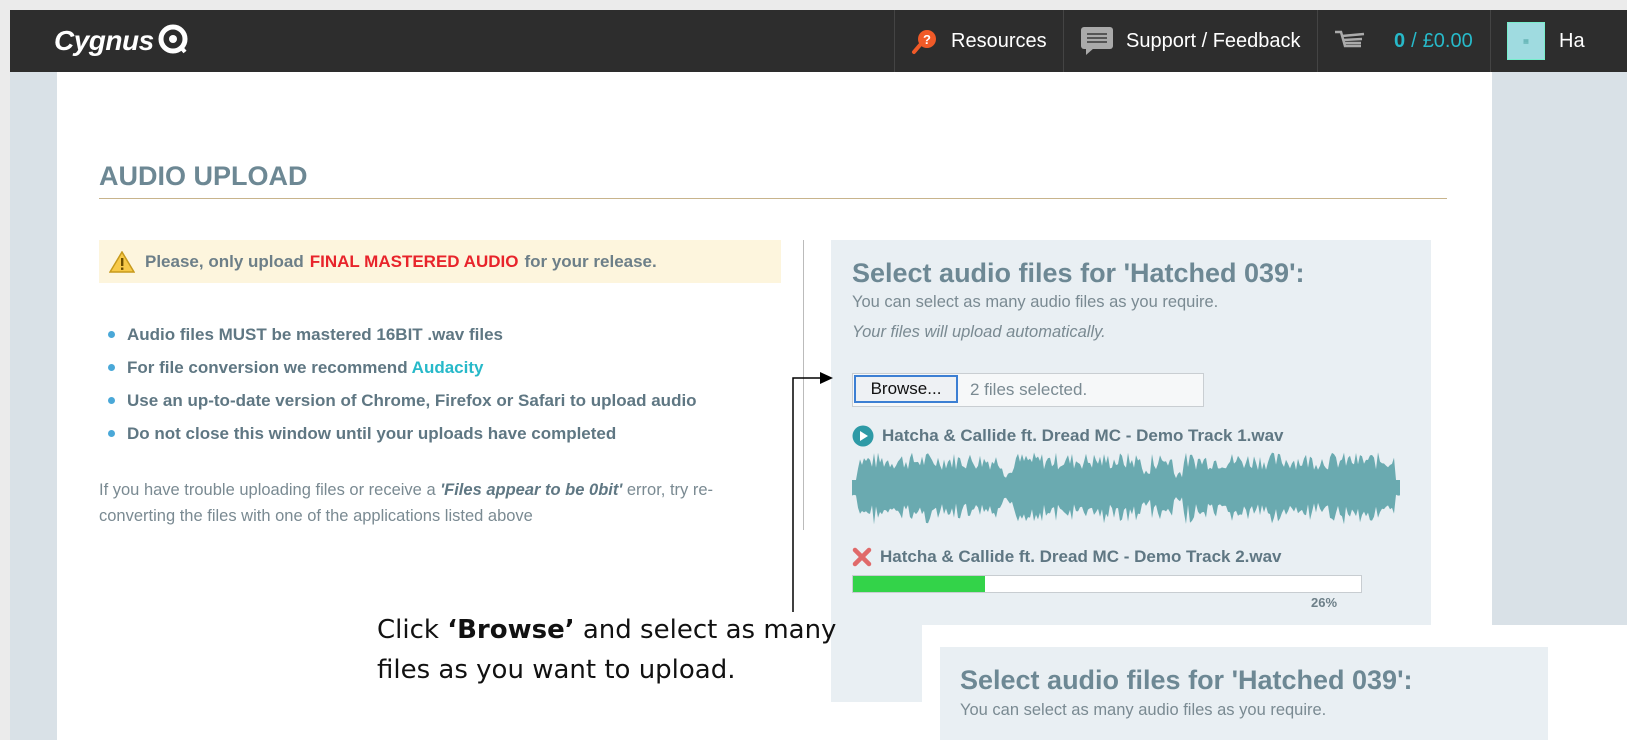  Describe the element at coordinates (104, 40) in the screenshot. I see `logo-text: Cygnus` at that location.